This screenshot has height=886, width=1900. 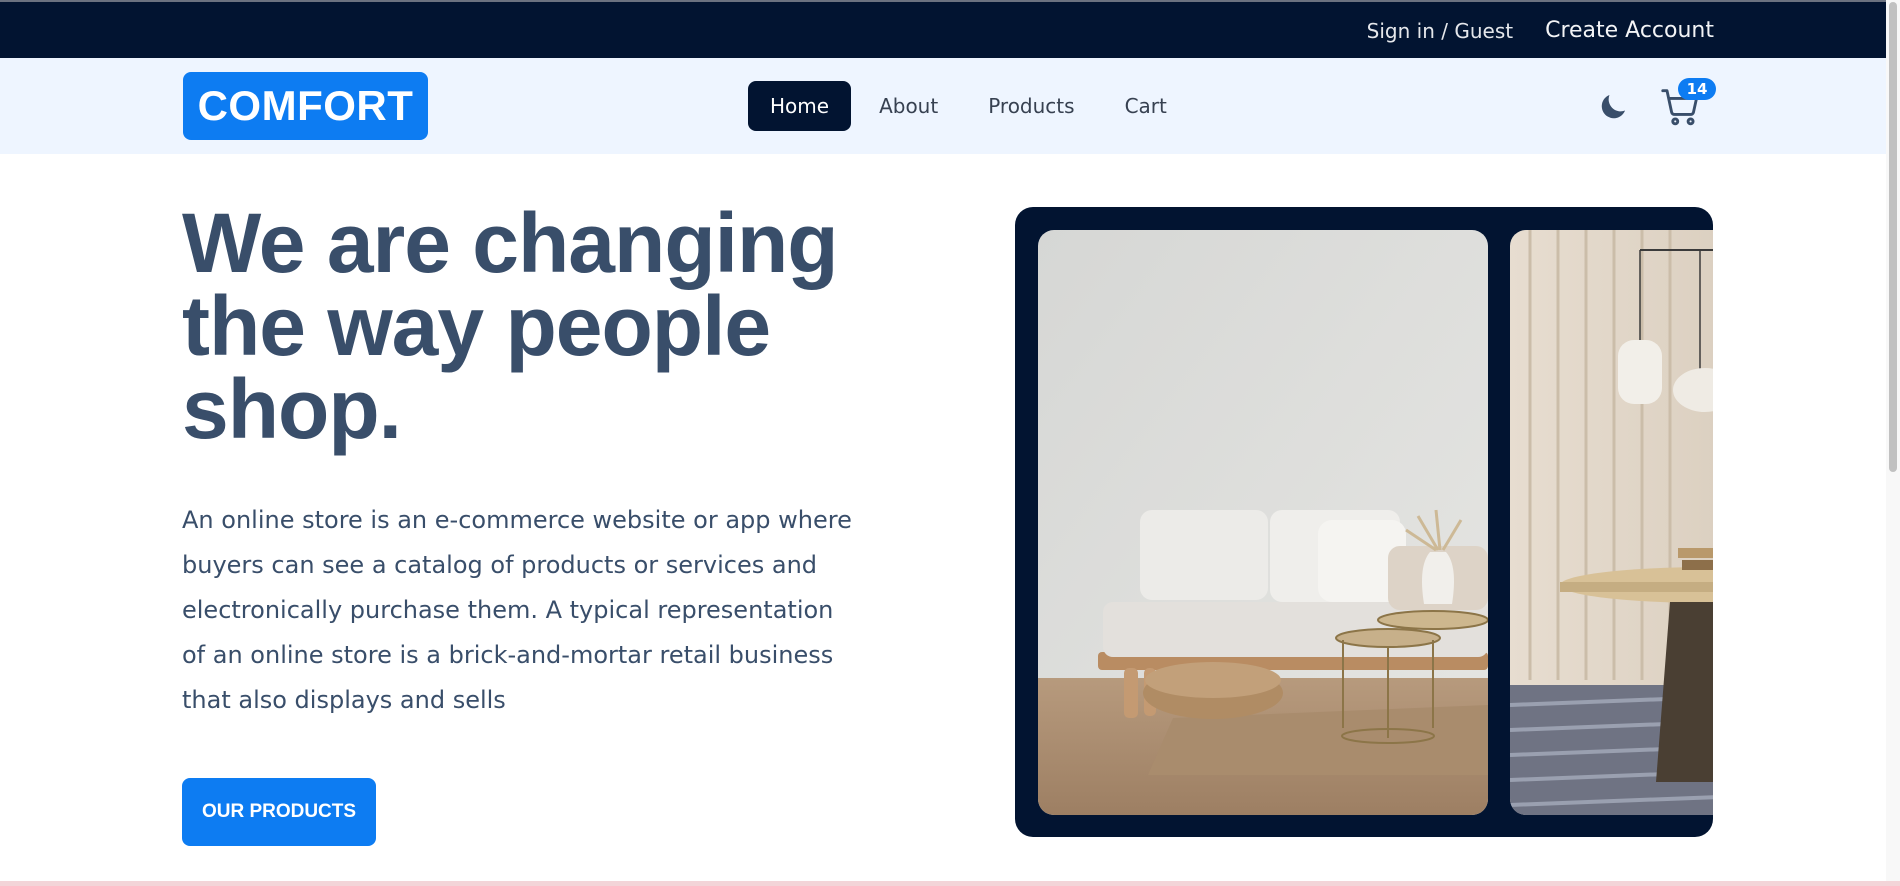 I want to click on moon-icon, so click(x=1613, y=107).